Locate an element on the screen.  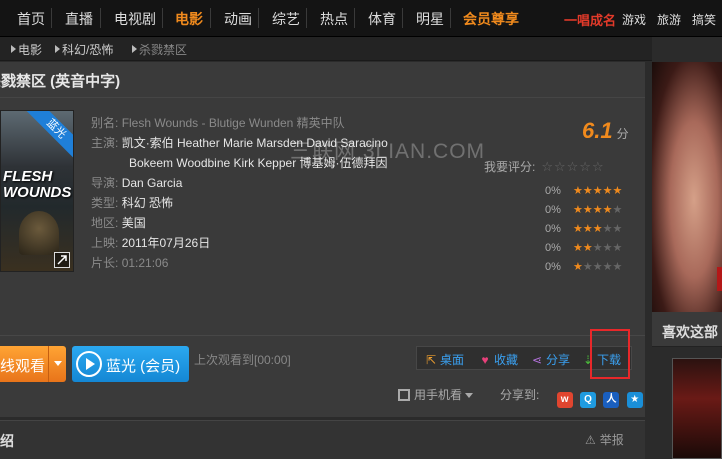
nav-travel: 旅游 is located at coordinates (669, 19).